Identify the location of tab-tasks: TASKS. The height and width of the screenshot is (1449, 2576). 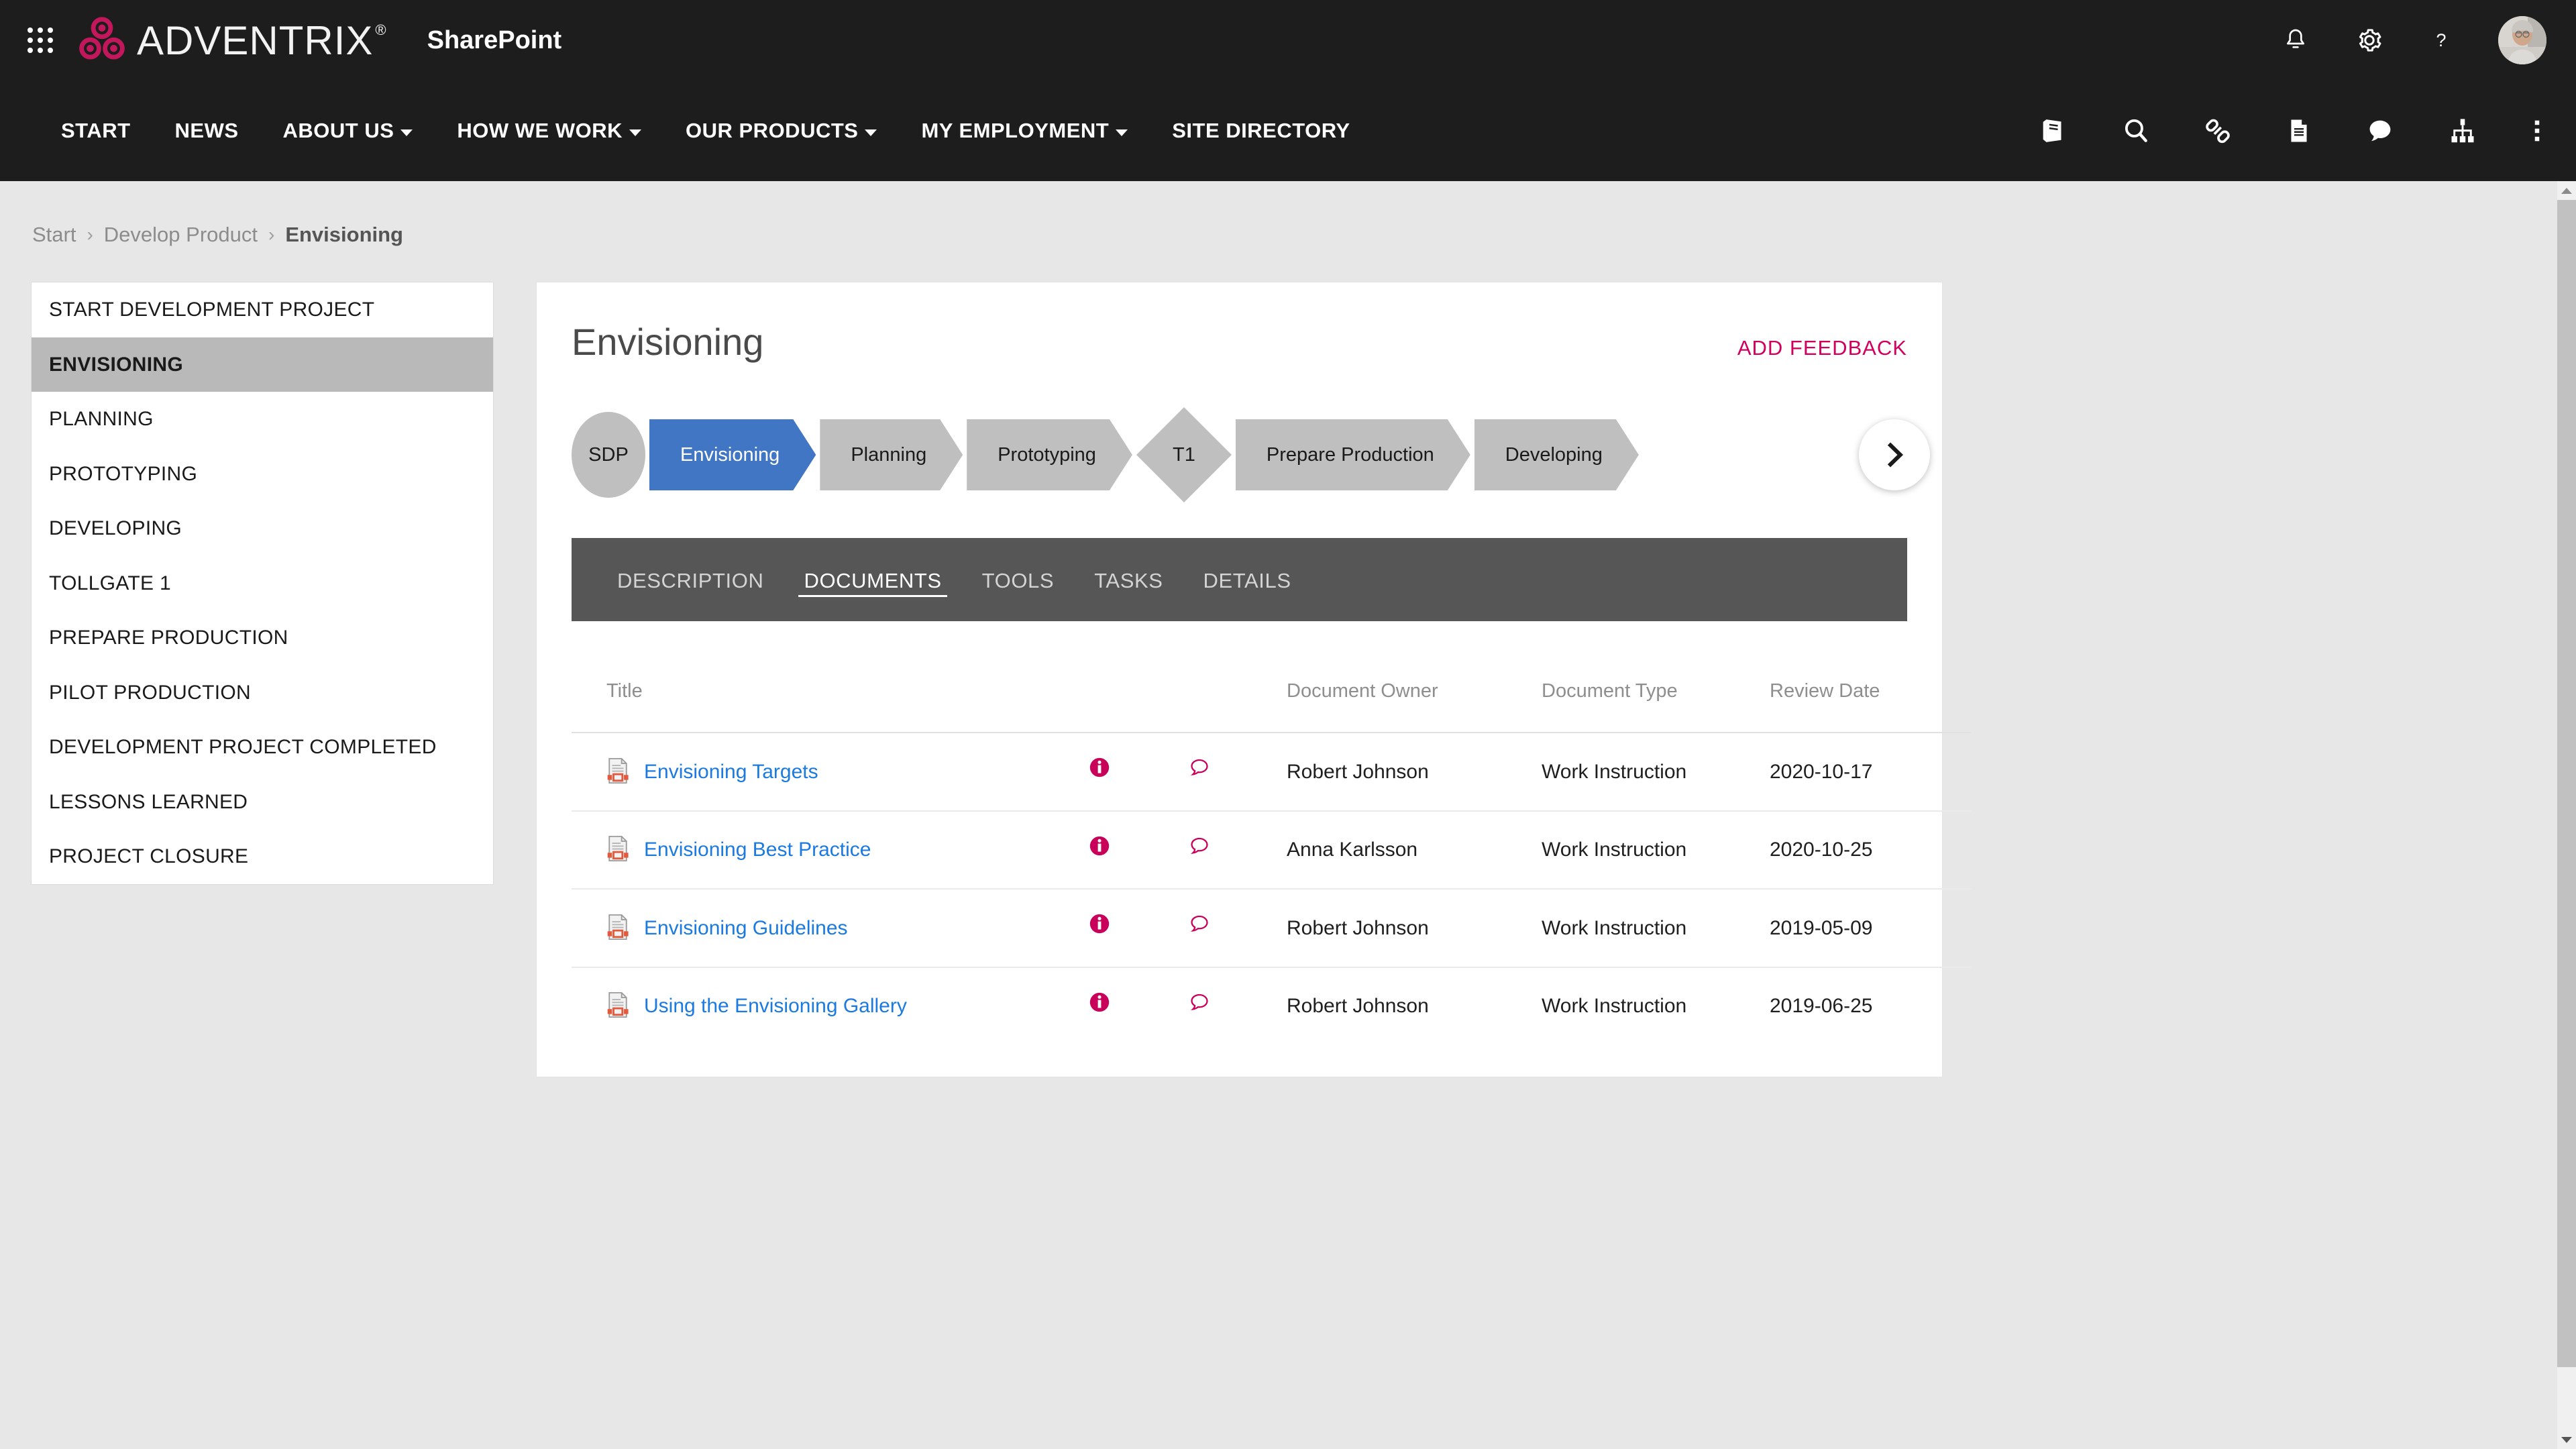
(1128, 579).